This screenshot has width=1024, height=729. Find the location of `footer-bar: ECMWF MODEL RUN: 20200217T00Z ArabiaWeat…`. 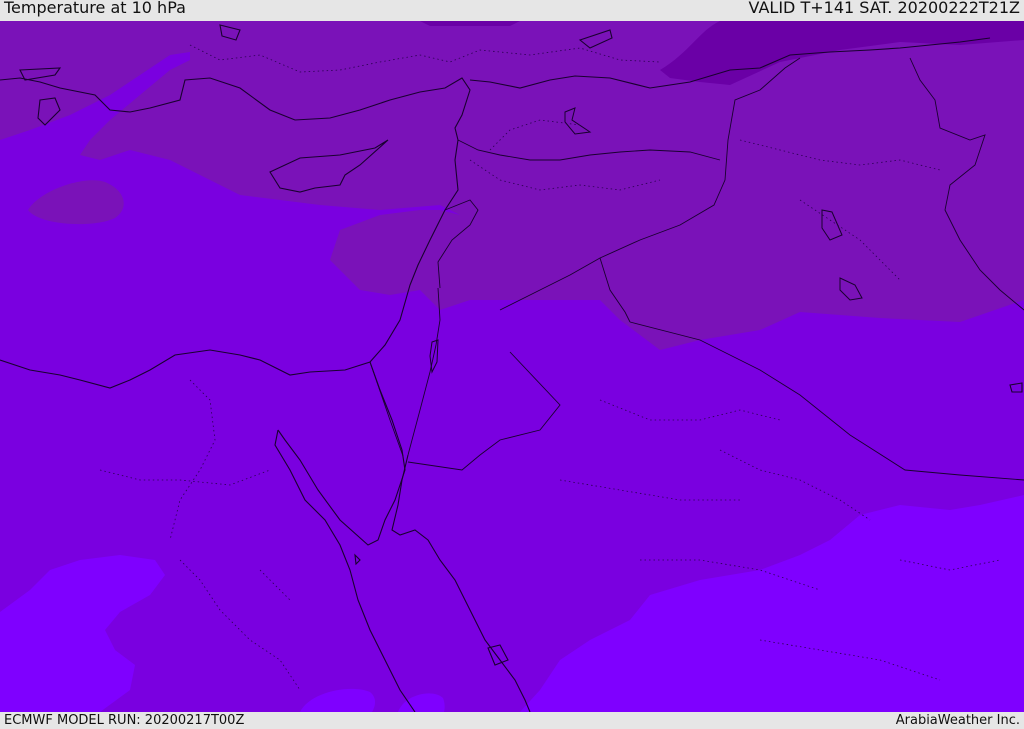

footer-bar: ECMWF MODEL RUN: 20200217T00Z ArabiaWeat… is located at coordinates (512, 720).